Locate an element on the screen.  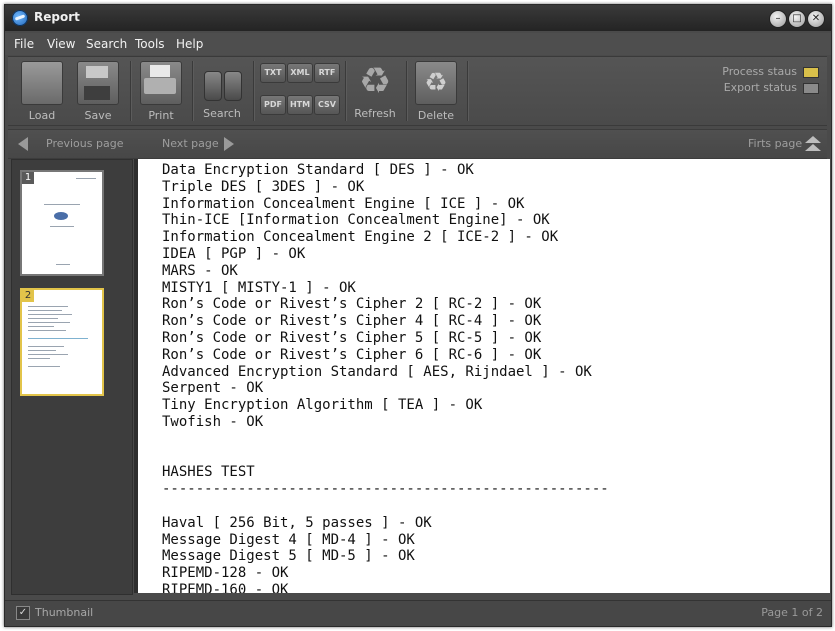
app-logo-icon is located at coordinates (20, 18).